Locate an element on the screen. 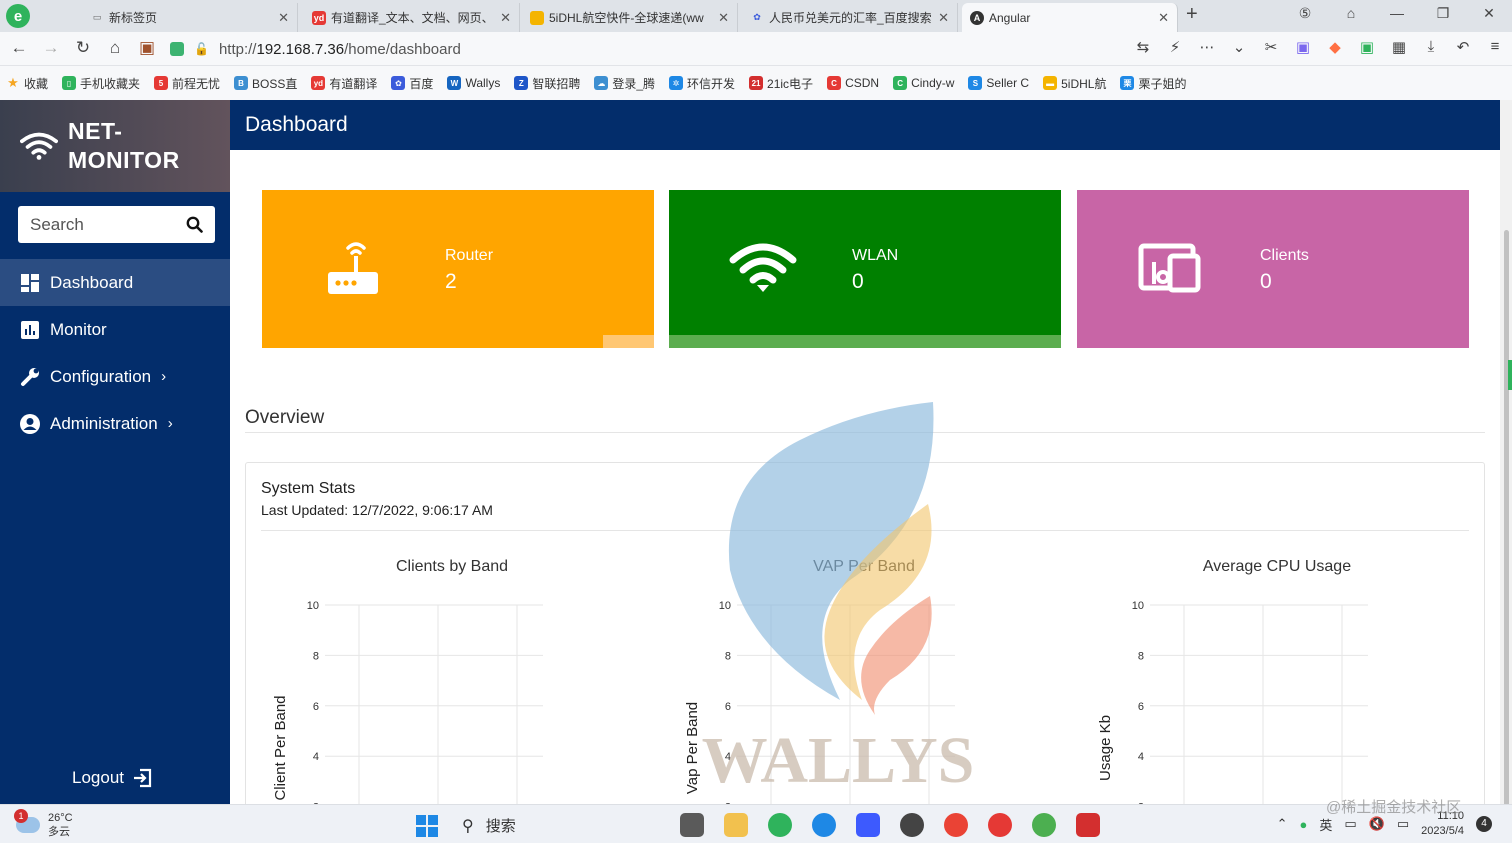  menu-icon: ≡ is located at coordinates (1495, 47).